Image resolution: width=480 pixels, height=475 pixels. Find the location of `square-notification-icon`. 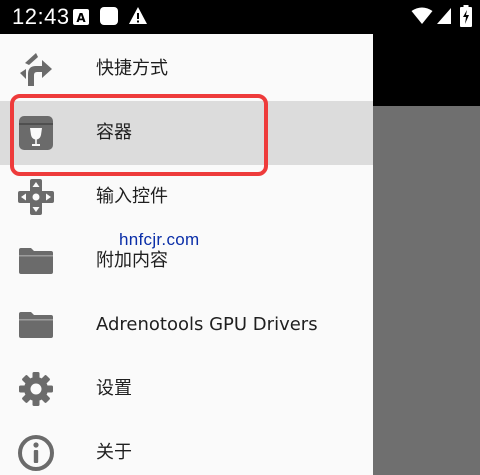

square-notification-icon is located at coordinates (109, 18).